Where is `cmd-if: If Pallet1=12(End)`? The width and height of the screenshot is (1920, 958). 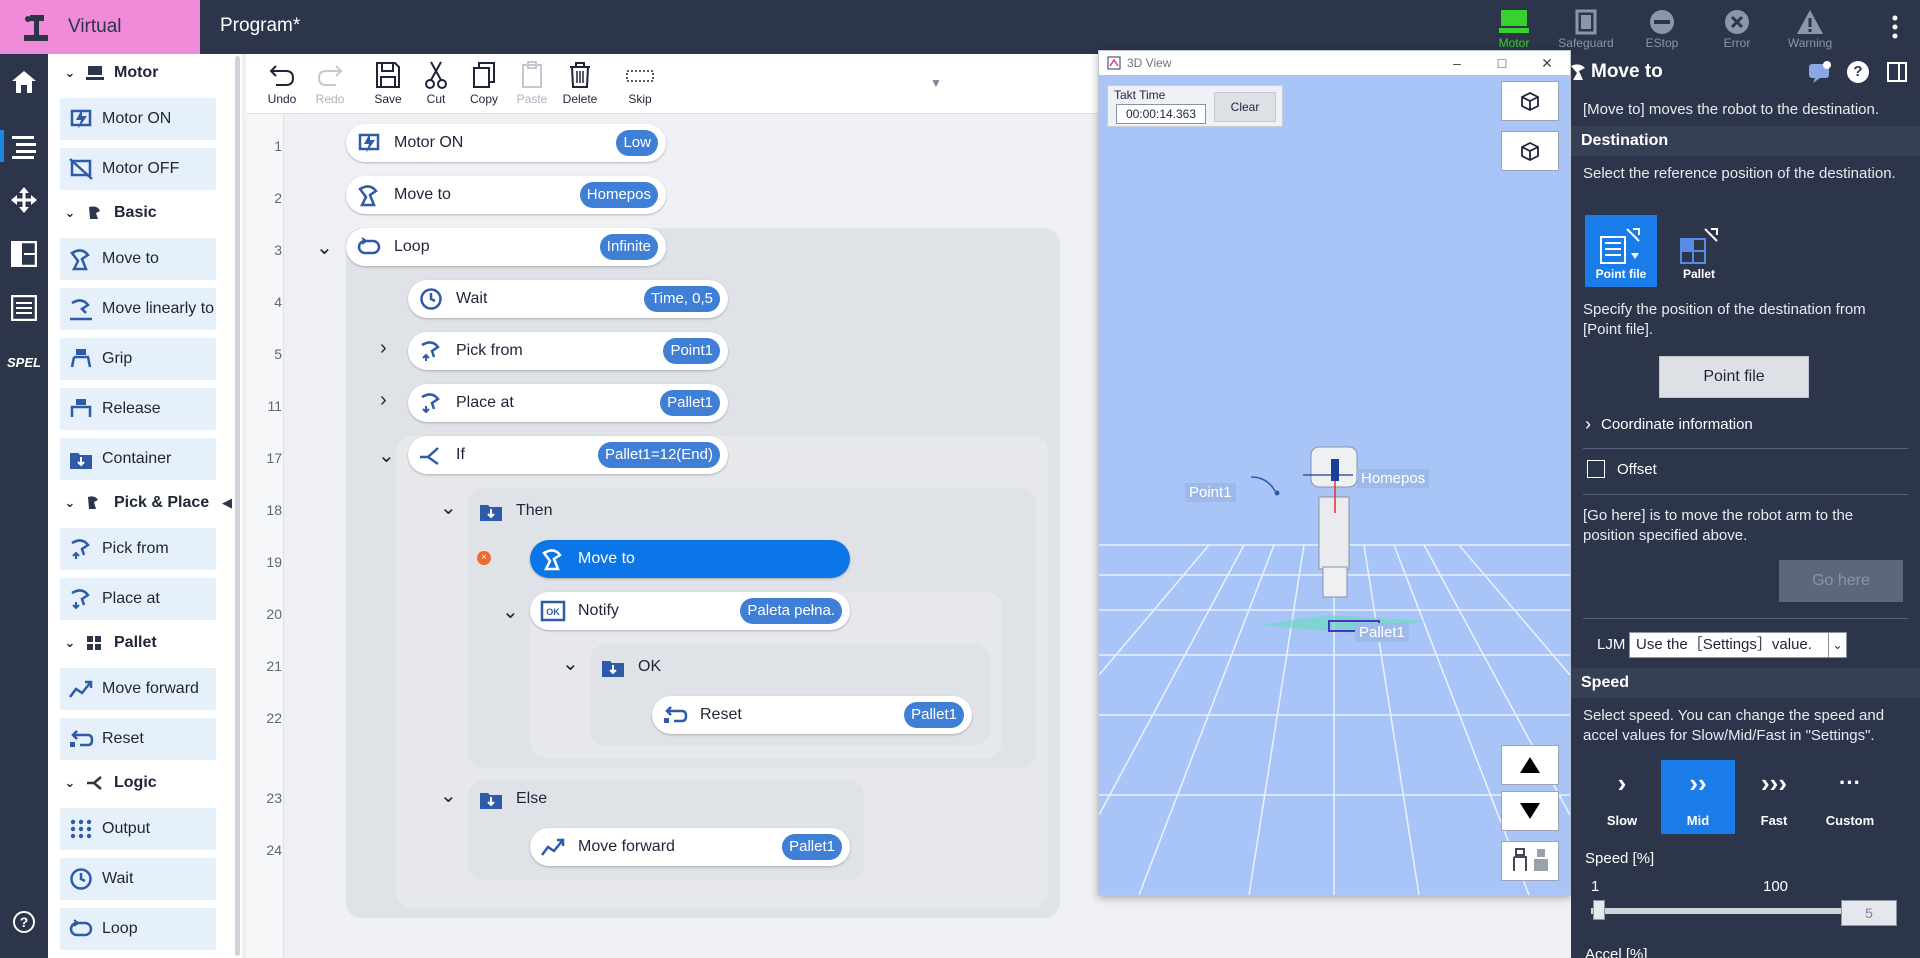
cmd-if: If Pallet1=12(End) is located at coordinates (568, 455).